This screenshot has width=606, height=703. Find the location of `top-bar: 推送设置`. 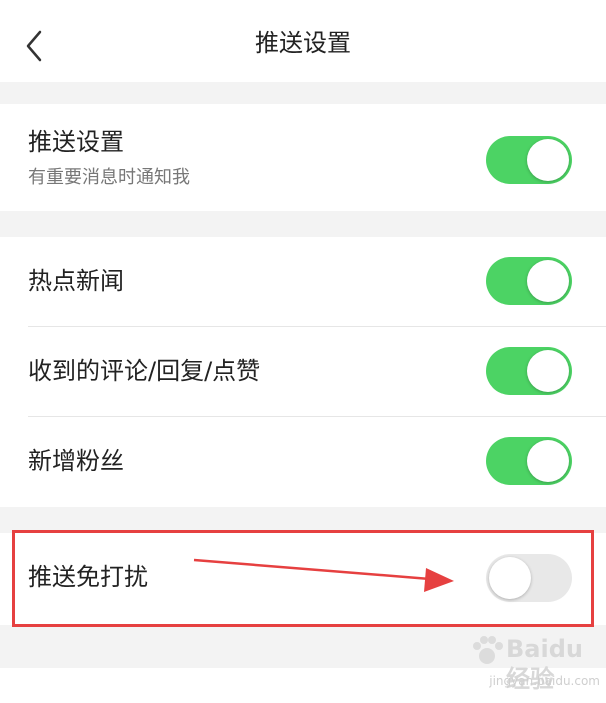

top-bar: 推送设置 is located at coordinates (303, 41).